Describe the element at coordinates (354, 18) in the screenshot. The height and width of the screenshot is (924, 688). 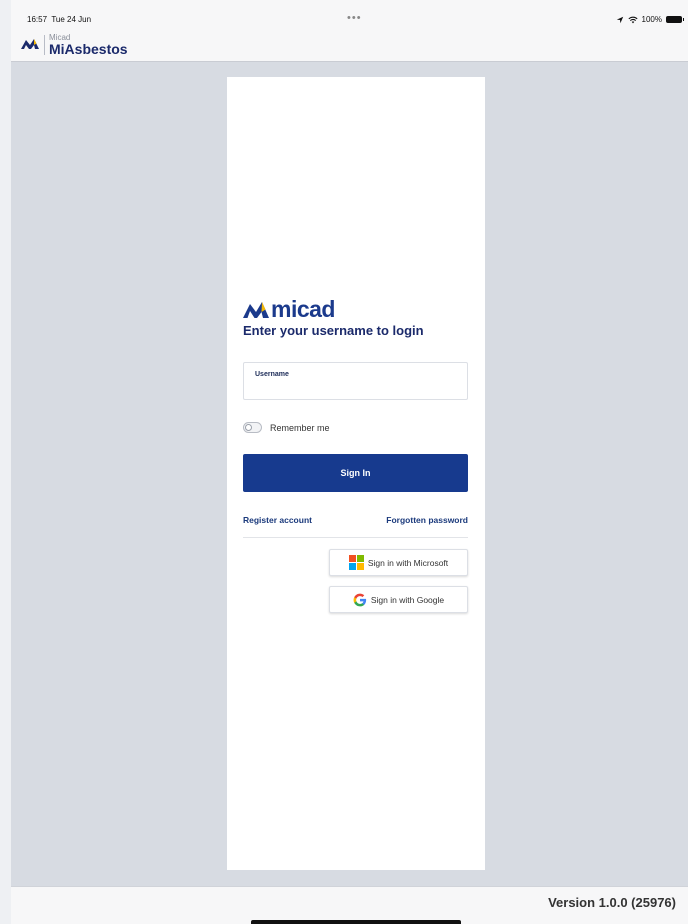
I see `multitask-dots: •••` at that location.